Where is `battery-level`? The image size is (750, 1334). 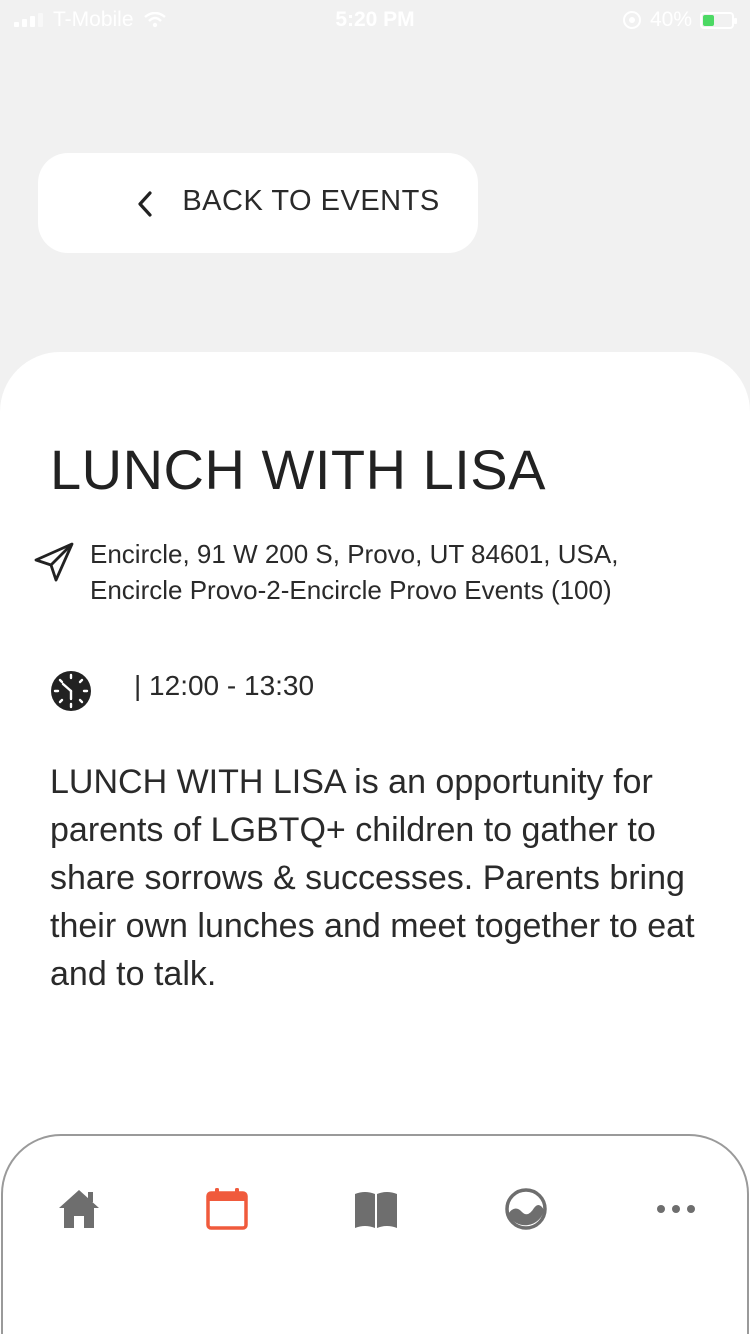
battery-level is located at coordinates (708, 20).